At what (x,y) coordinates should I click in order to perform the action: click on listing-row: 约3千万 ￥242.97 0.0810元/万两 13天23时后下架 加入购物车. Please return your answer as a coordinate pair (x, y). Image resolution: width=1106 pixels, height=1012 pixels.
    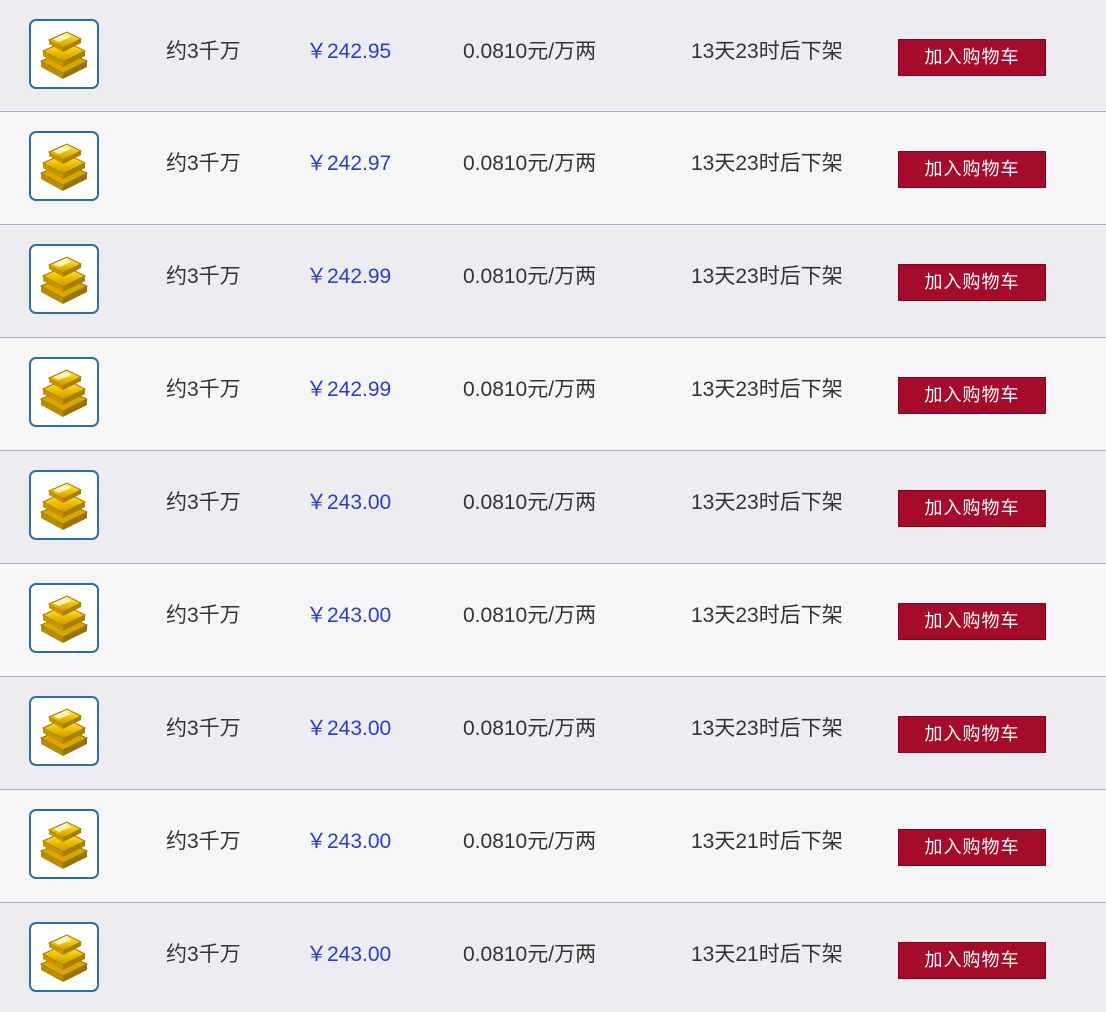
    Looking at the image, I should click on (553, 168).